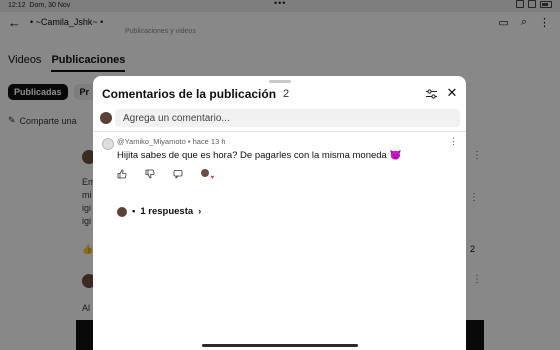 This screenshot has height=350, width=560. Describe the element at coordinates (165, 175) in the screenshot. I see `comment-actions: ♥` at that location.